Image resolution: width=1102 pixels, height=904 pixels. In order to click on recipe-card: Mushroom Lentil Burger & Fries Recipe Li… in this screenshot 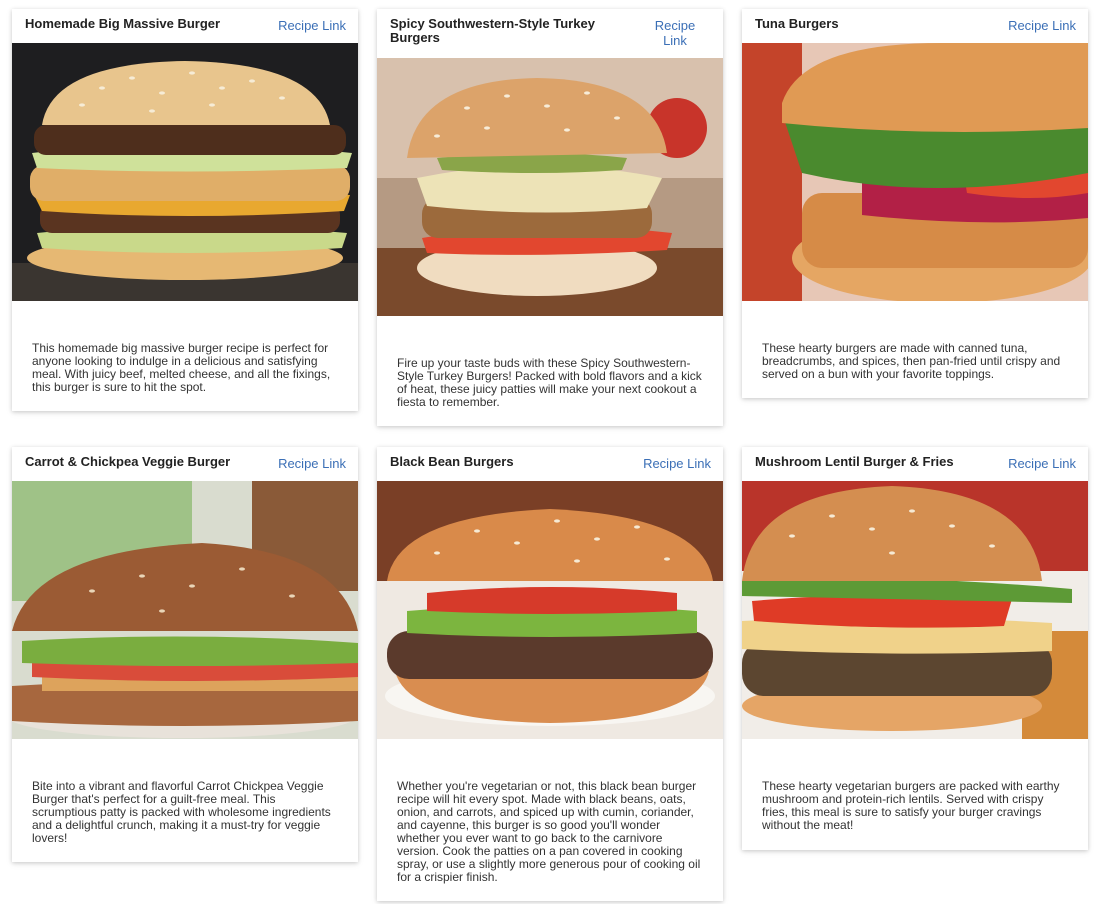, I will do `click(915, 648)`.